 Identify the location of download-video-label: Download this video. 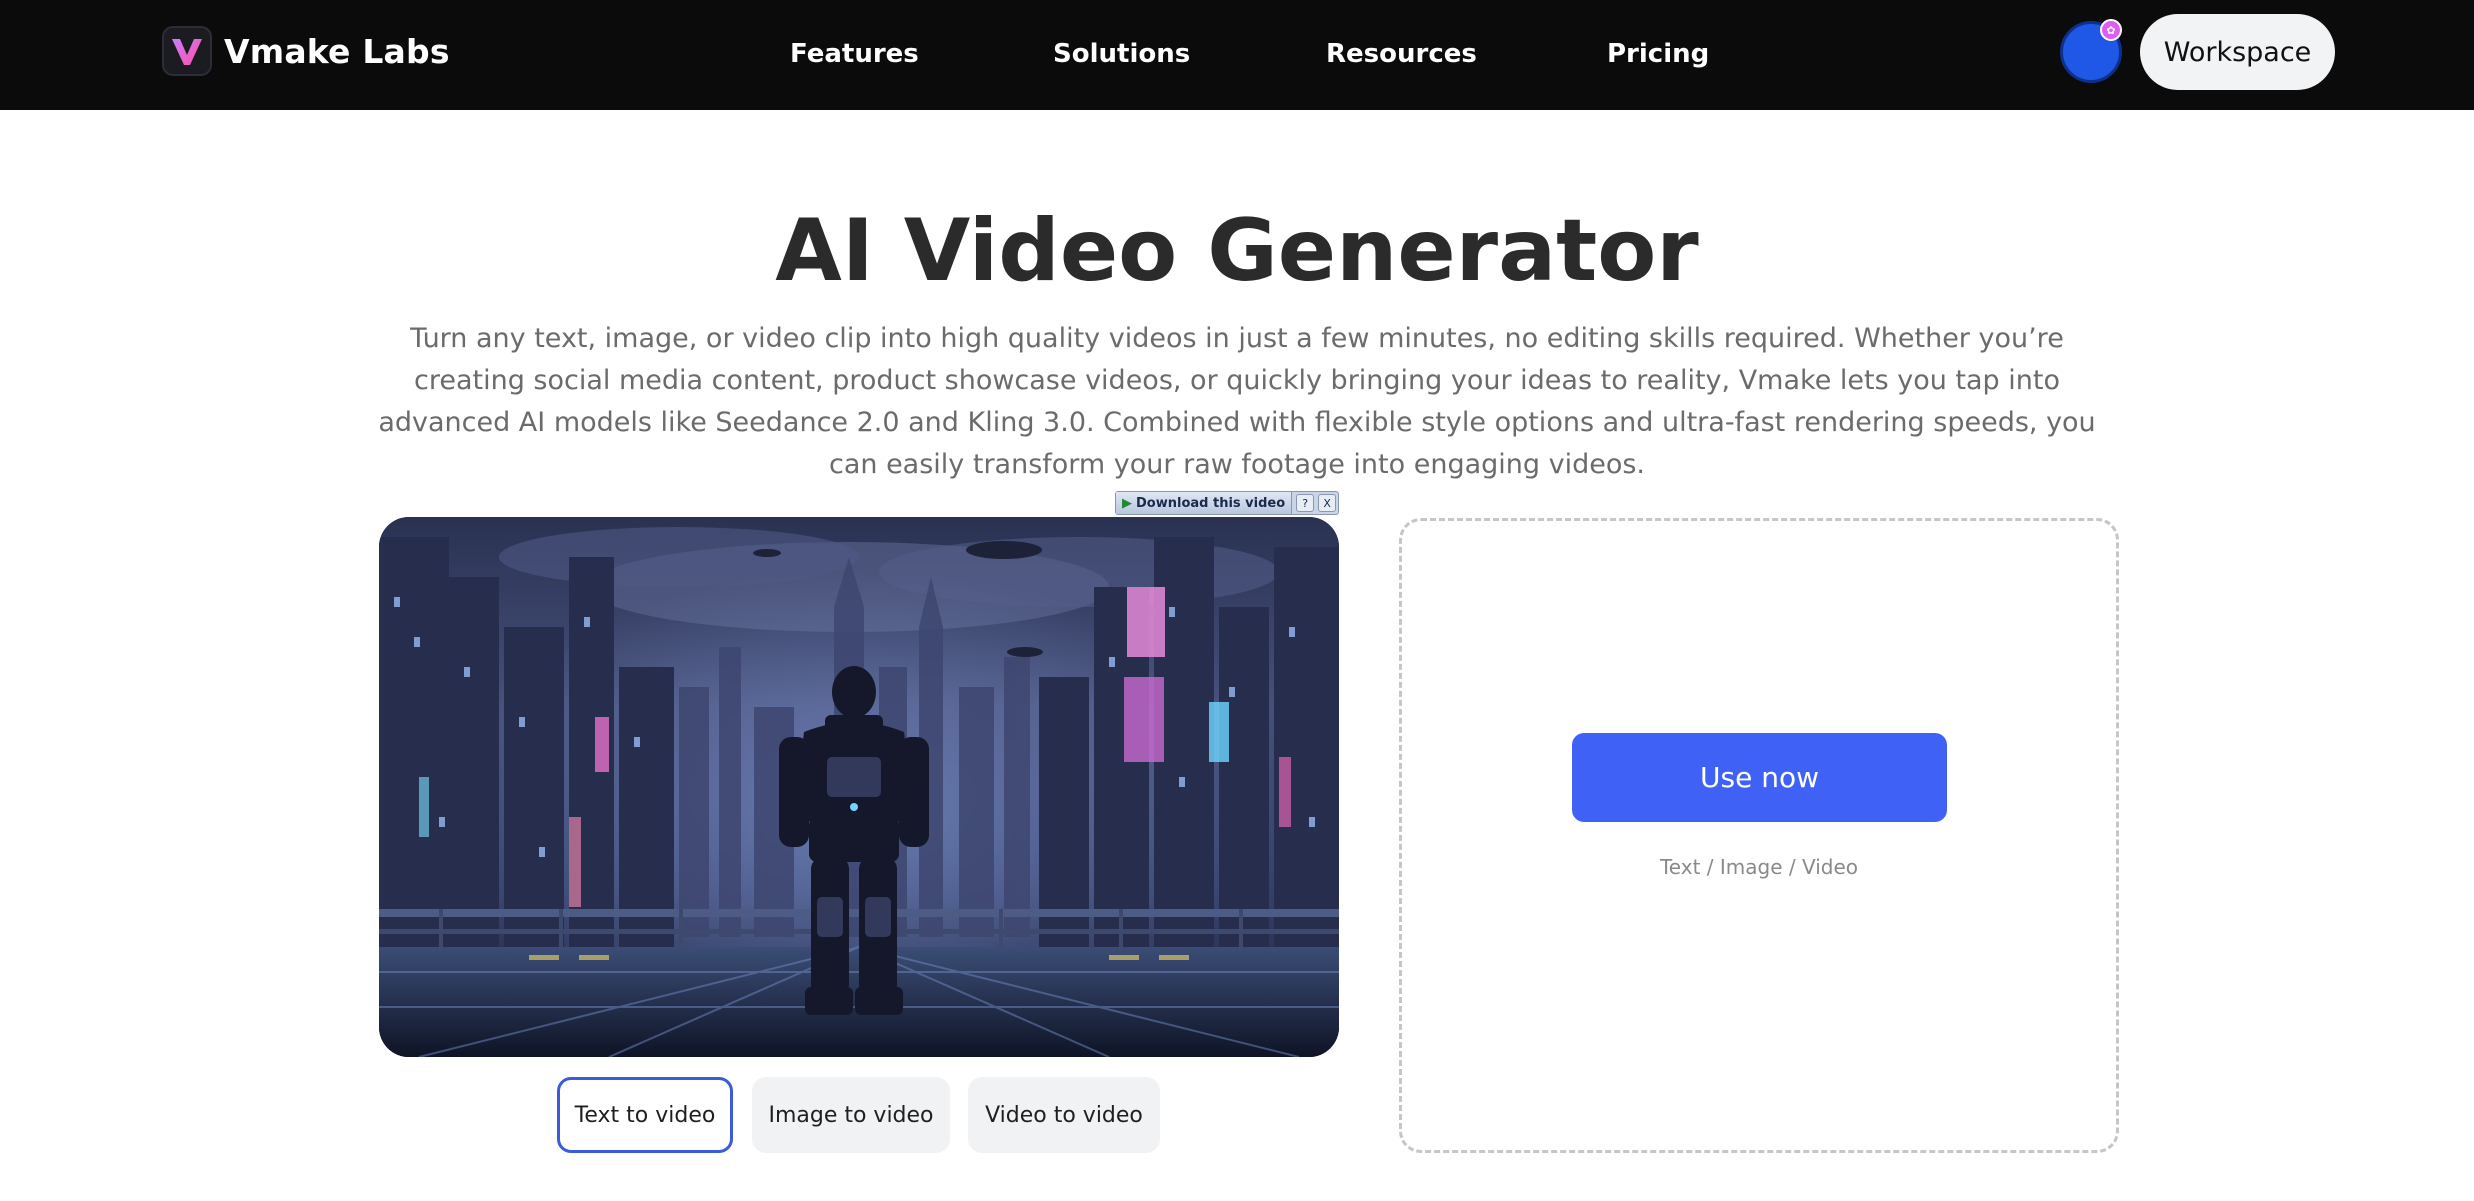
(1211, 503).